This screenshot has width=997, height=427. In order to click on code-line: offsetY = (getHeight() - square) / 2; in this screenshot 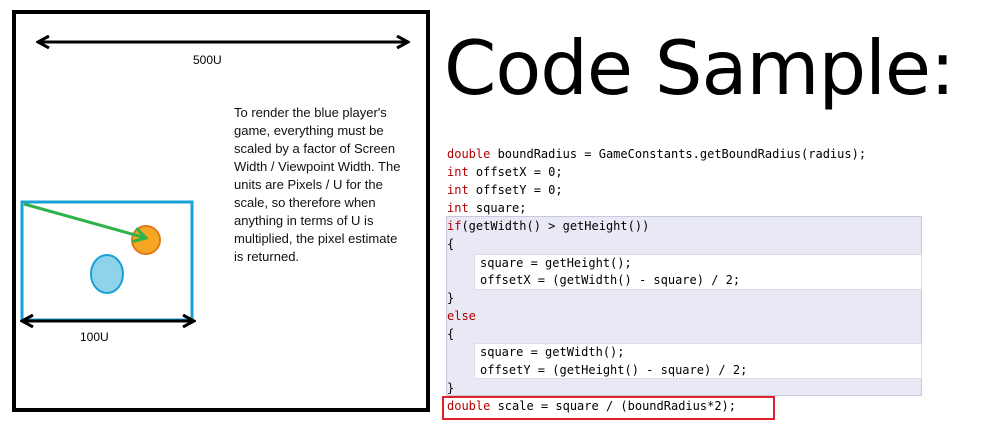, I will do `click(614, 370)`.